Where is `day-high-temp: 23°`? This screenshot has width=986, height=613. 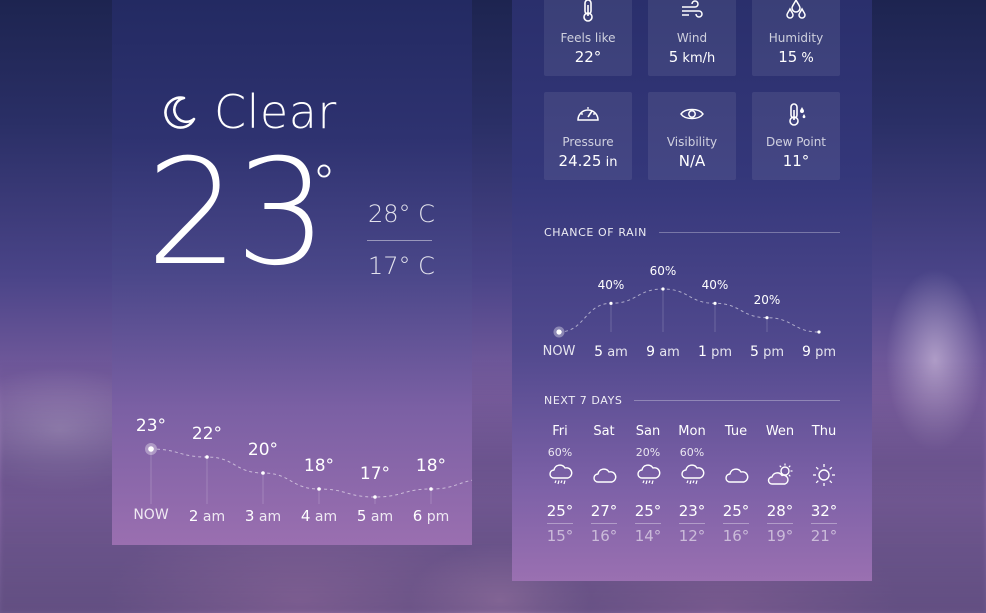 day-high-temp: 23° is located at coordinates (692, 511).